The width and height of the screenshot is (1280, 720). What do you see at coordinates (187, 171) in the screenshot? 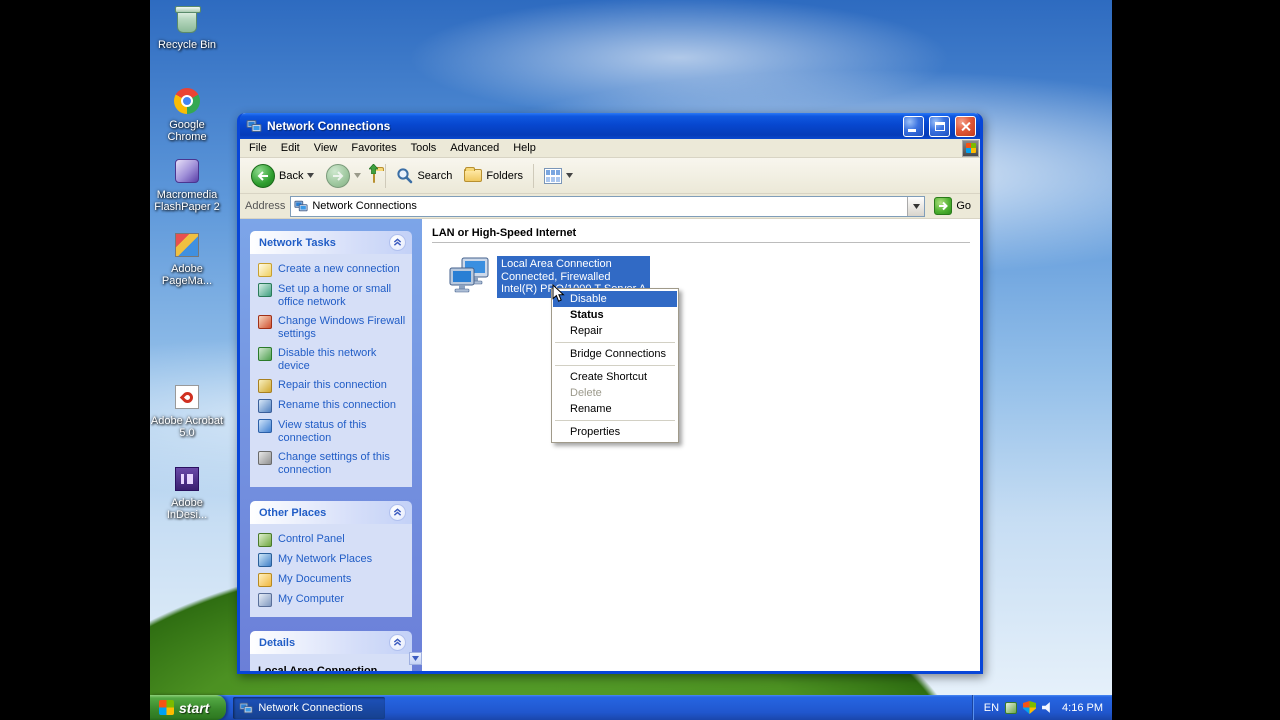
I see `flashpaper-icon` at bounding box center [187, 171].